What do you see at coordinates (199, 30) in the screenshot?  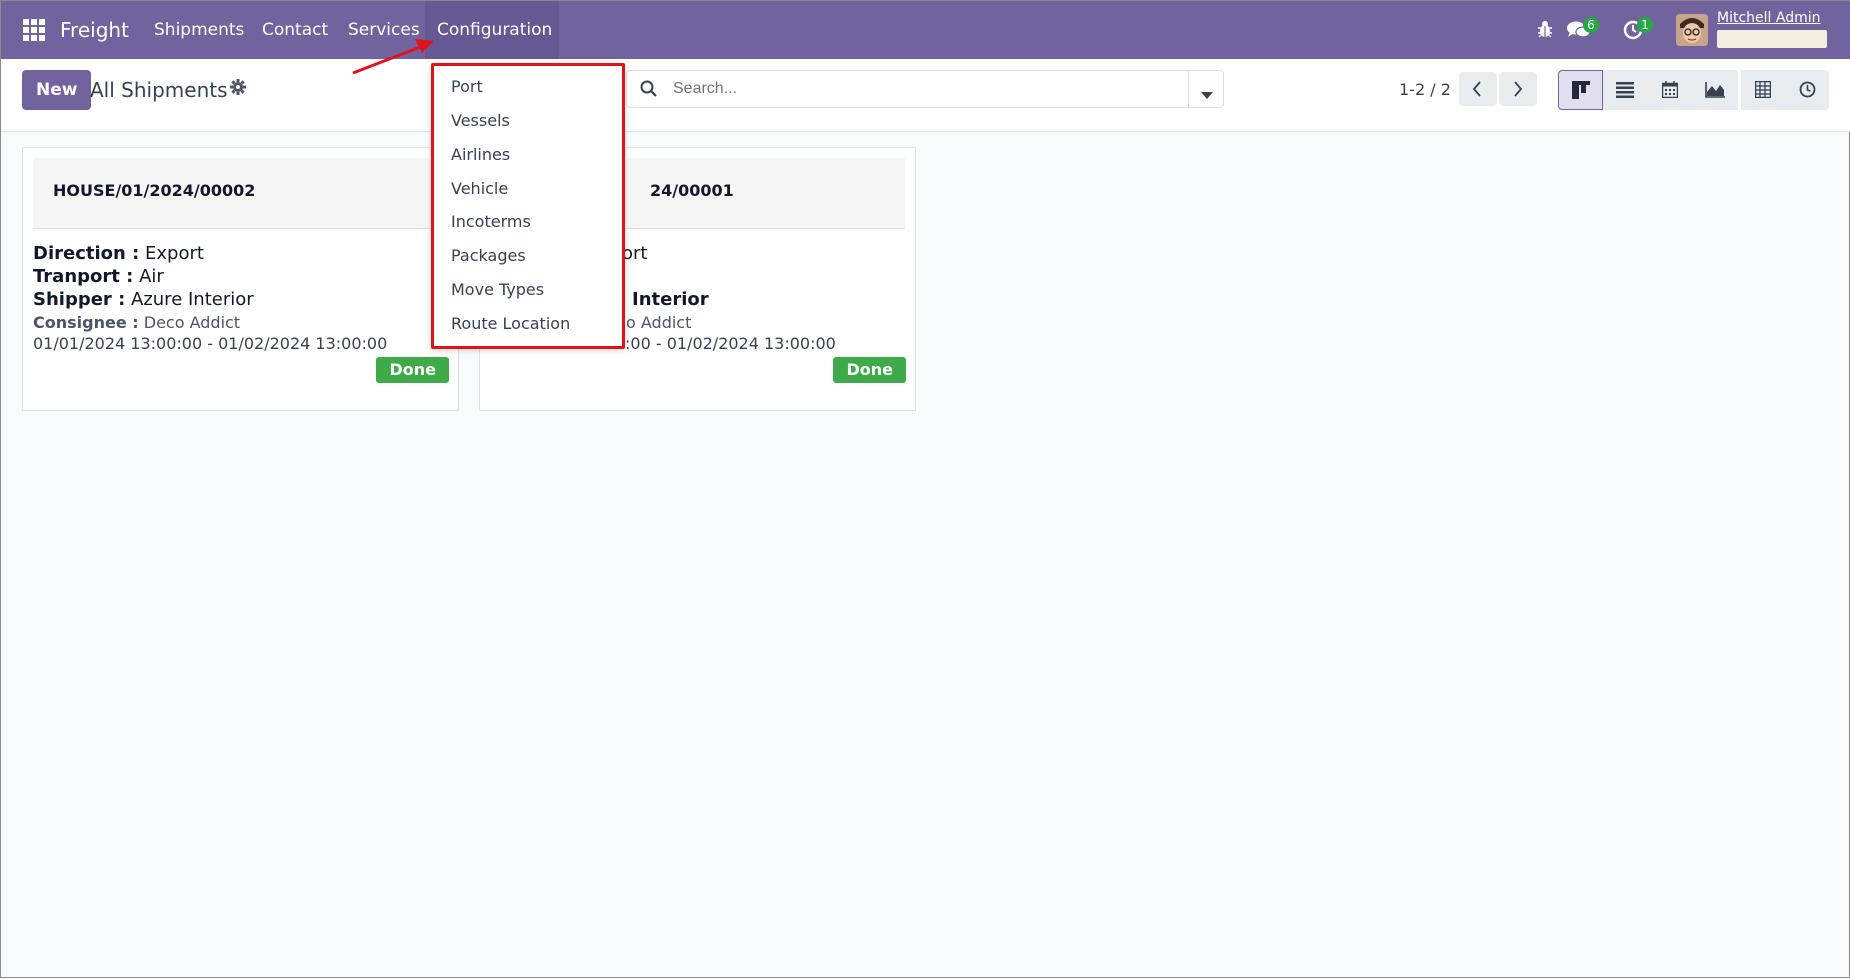 I see `menu-shipments: Shipments` at bounding box center [199, 30].